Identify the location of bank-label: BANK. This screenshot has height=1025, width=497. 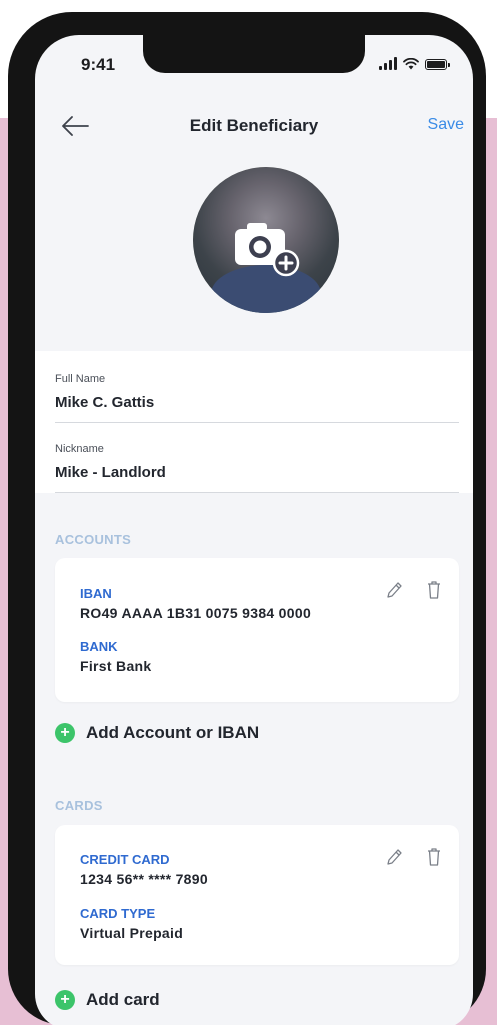
(99, 646).